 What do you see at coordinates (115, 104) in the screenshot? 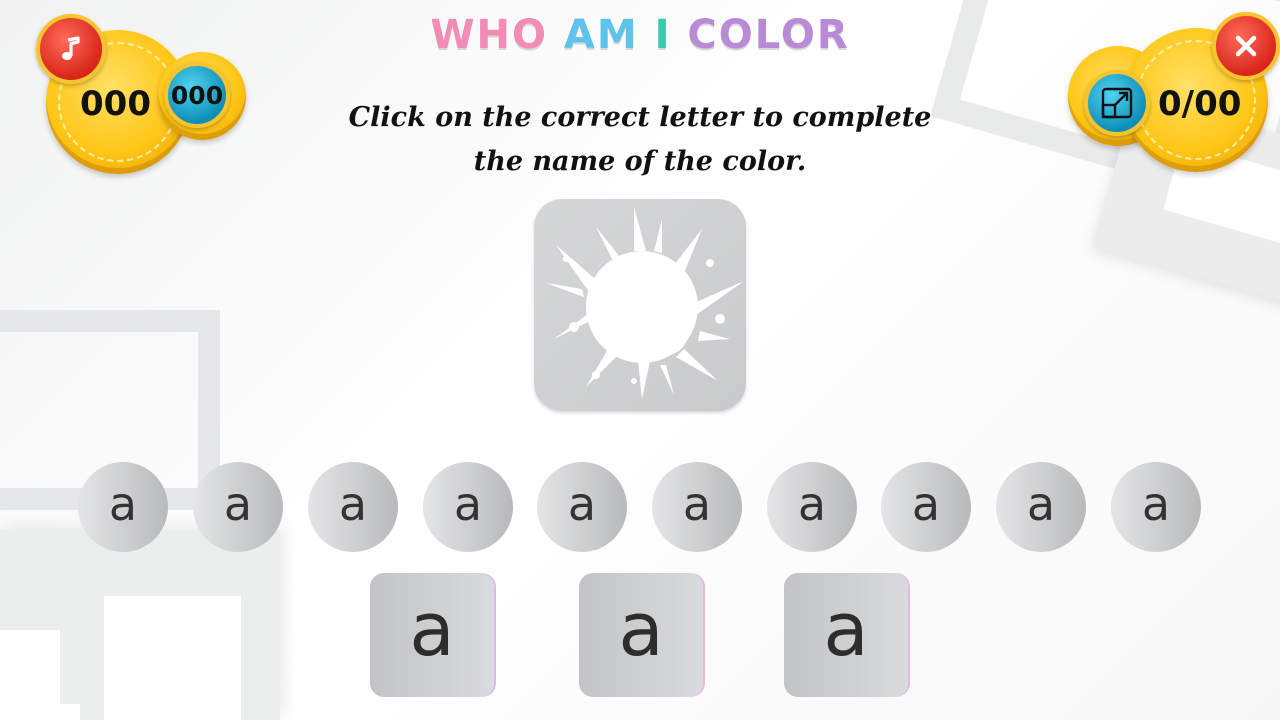
I see `score-value: 000` at bounding box center [115, 104].